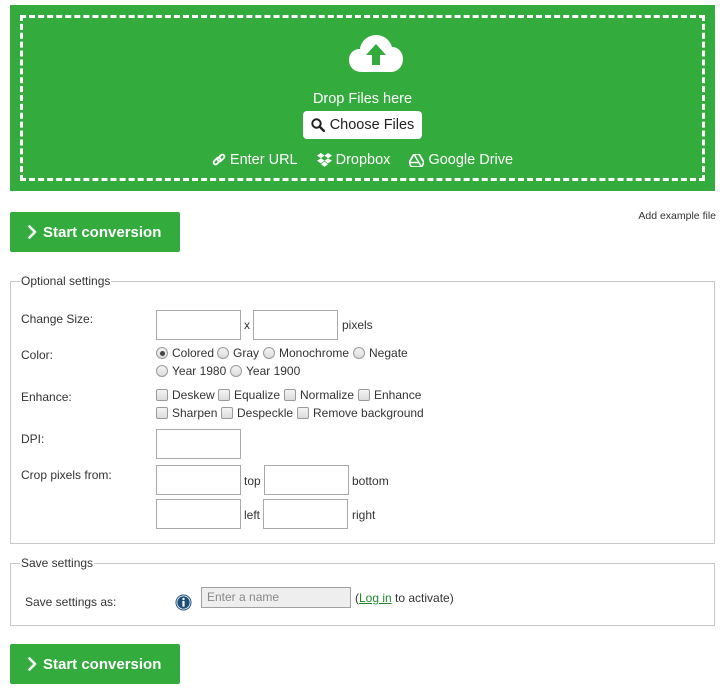 The height and width of the screenshot is (696, 728). I want to click on activate-text: to activate), so click(422, 598).